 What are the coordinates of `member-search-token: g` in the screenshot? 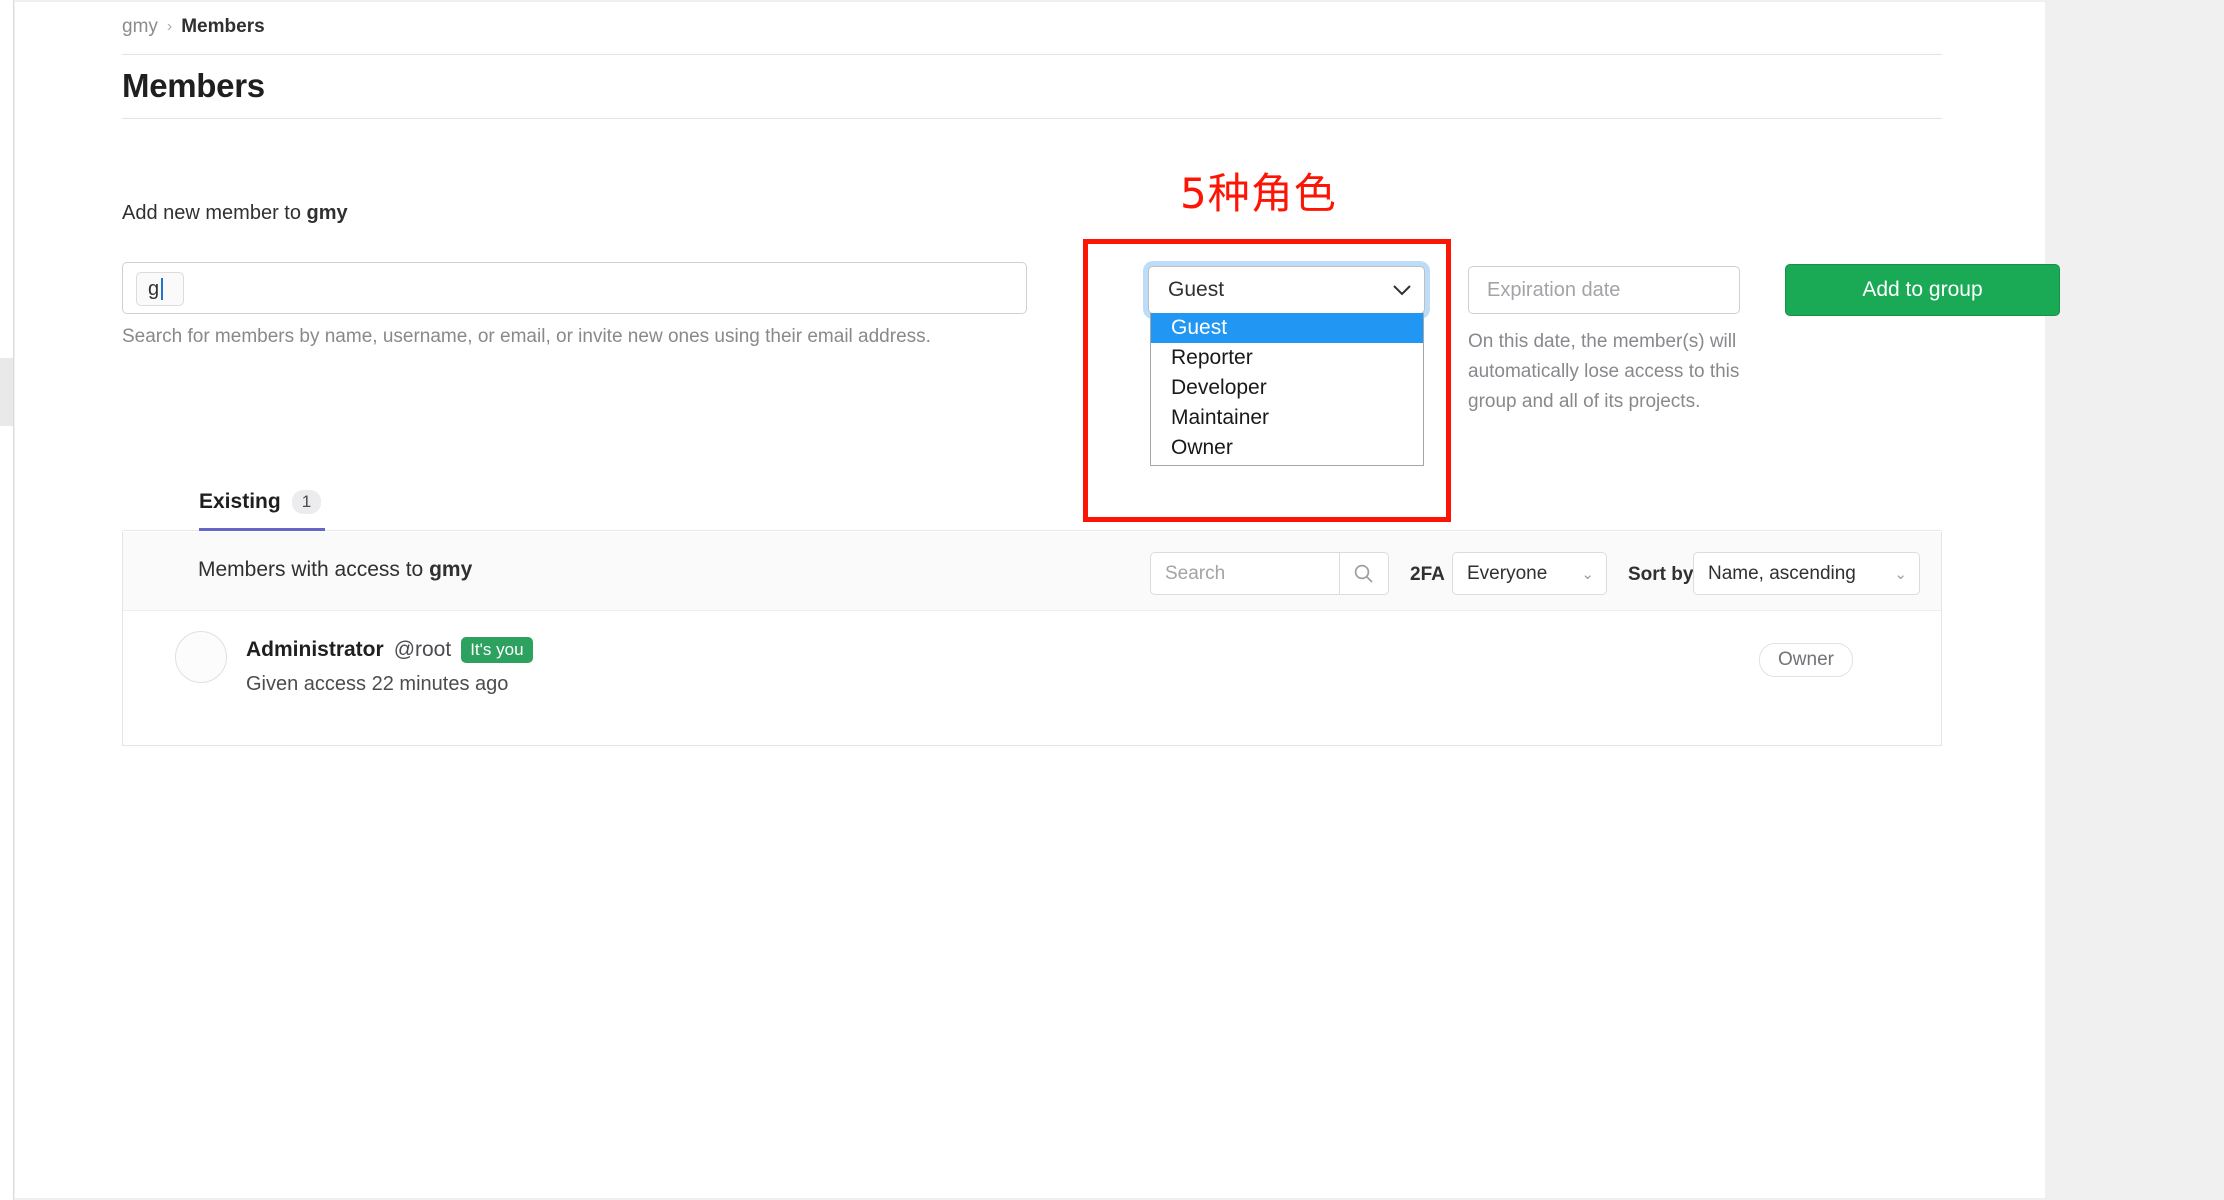 It's located at (160, 289).